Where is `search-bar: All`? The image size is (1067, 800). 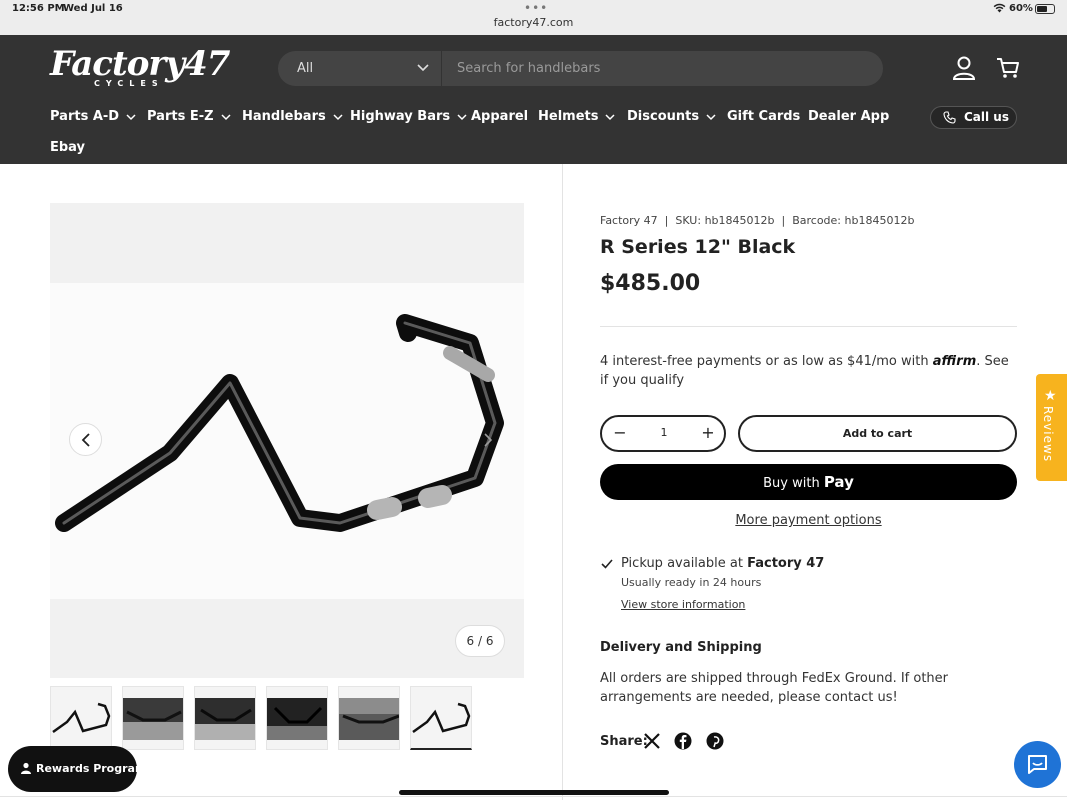
search-bar: All is located at coordinates (580, 68).